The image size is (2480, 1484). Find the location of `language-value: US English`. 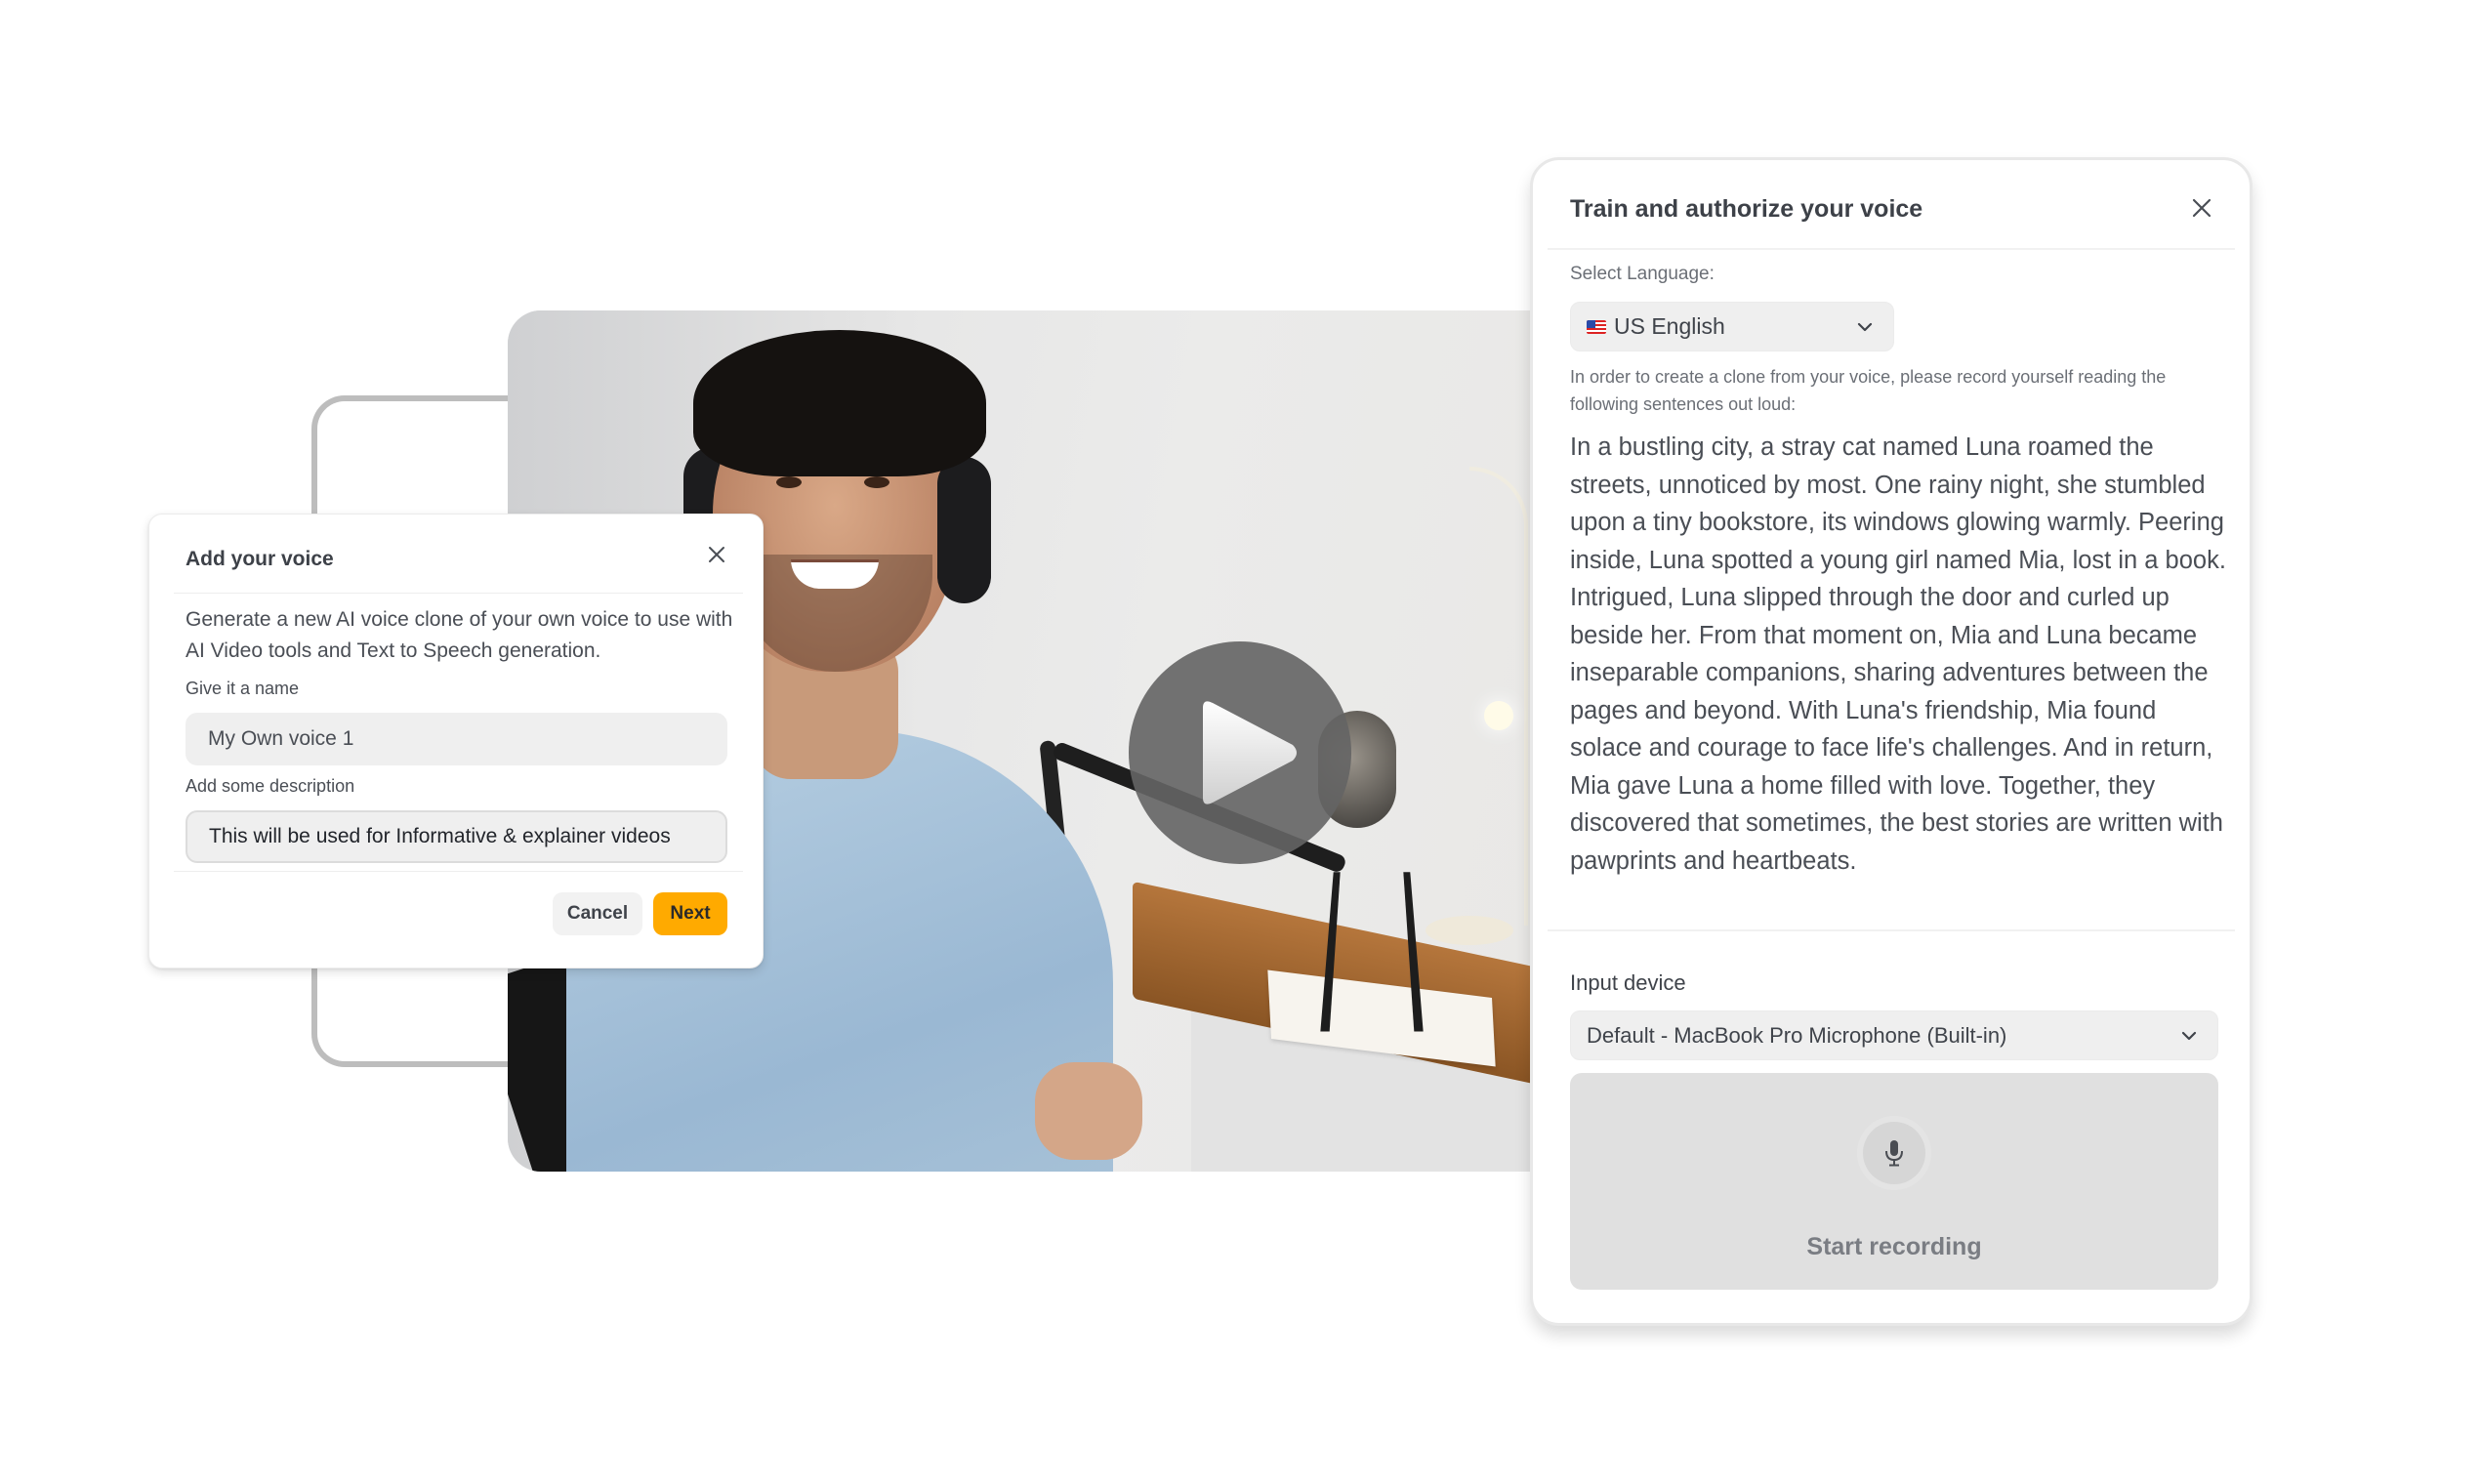

language-value: US English is located at coordinates (1669, 326).